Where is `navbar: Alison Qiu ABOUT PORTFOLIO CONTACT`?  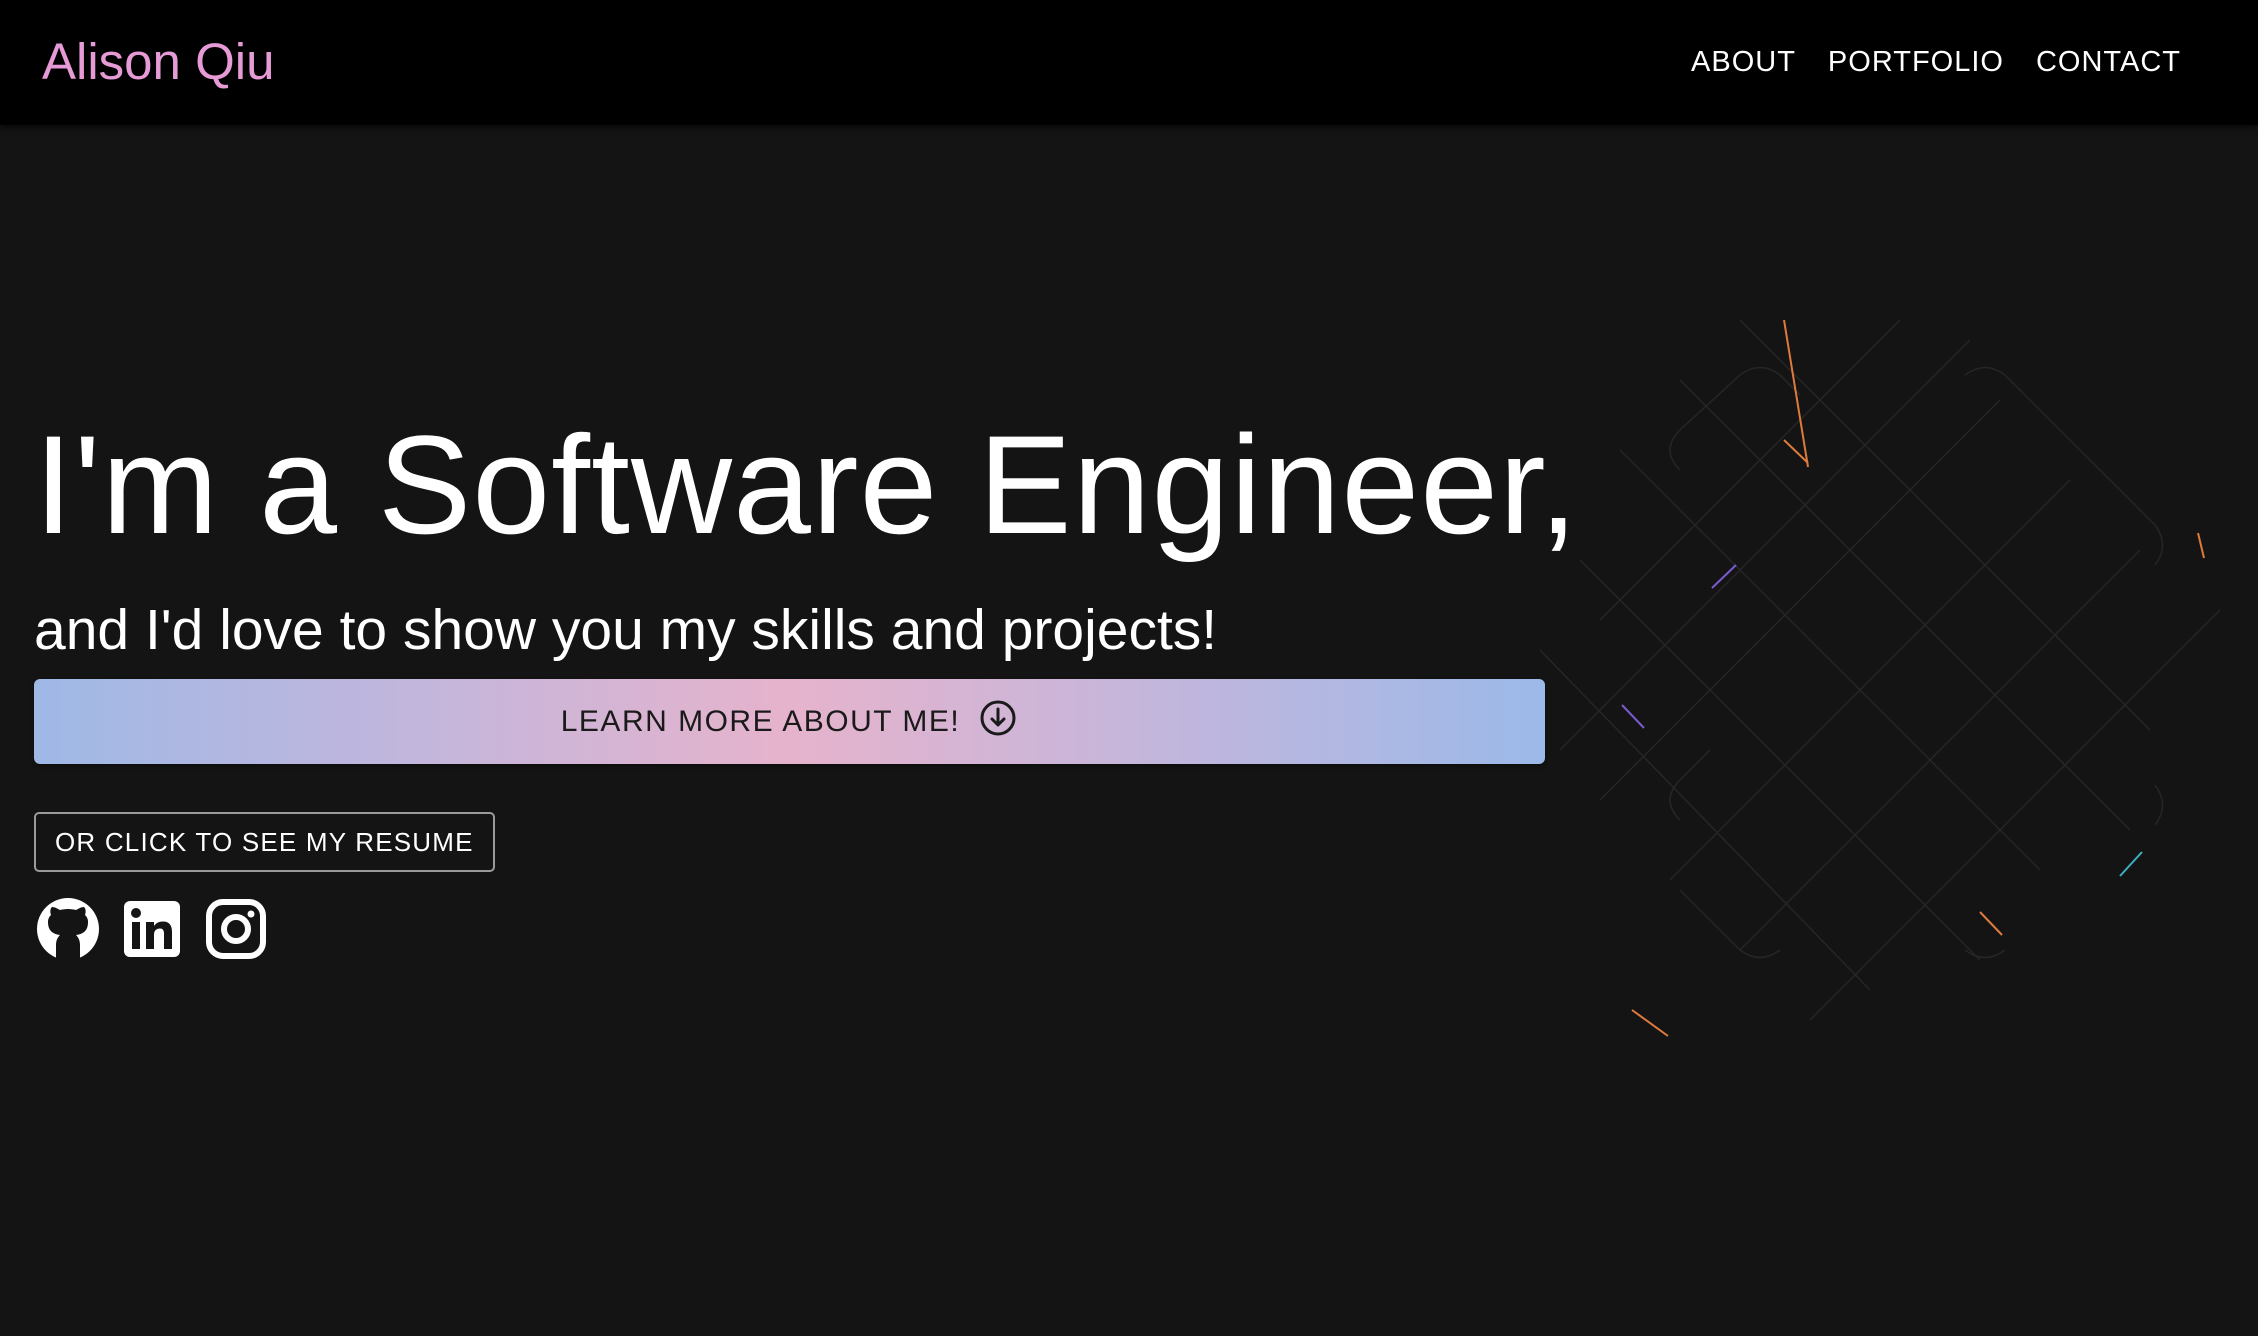
navbar: Alison Qiu ABOUT PORTFOLIO CONTACT is located at coordinates (1129, 62).